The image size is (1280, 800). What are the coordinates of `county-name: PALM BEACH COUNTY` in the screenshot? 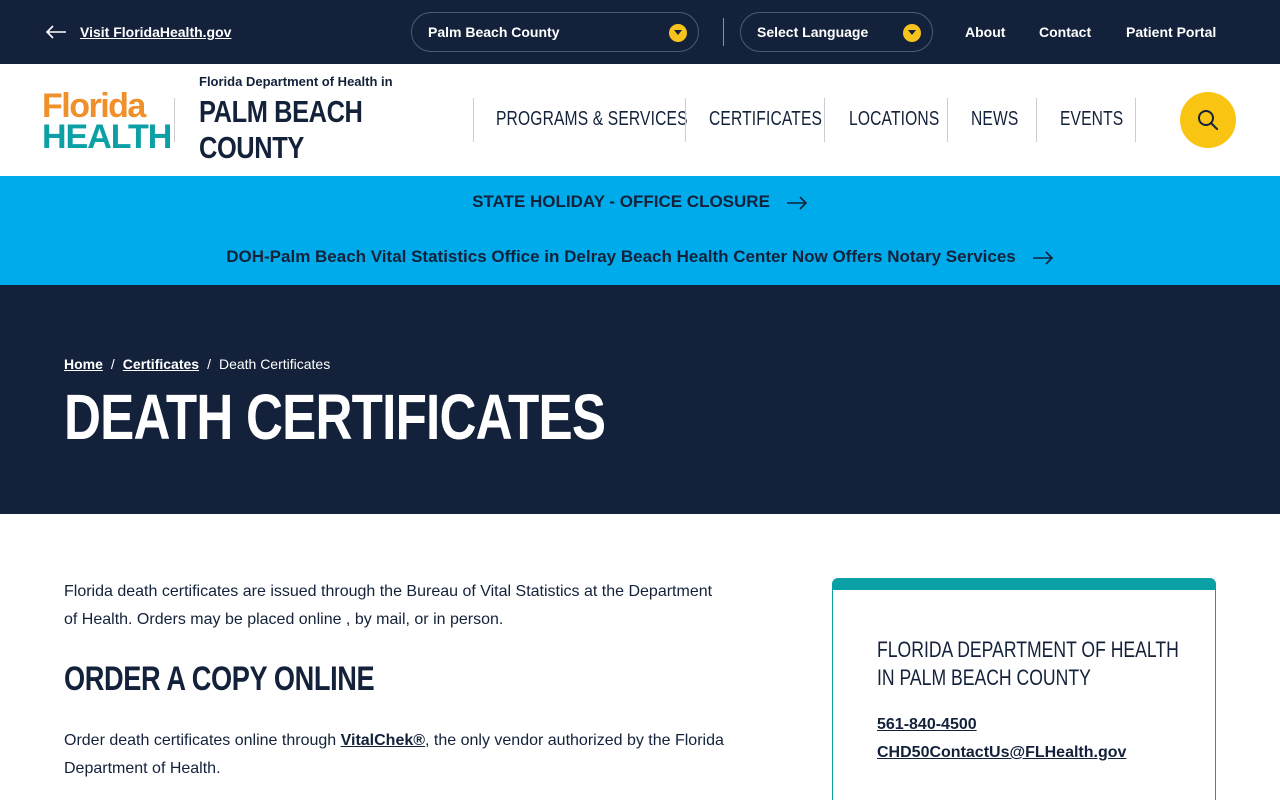 It's located at (281, 130).